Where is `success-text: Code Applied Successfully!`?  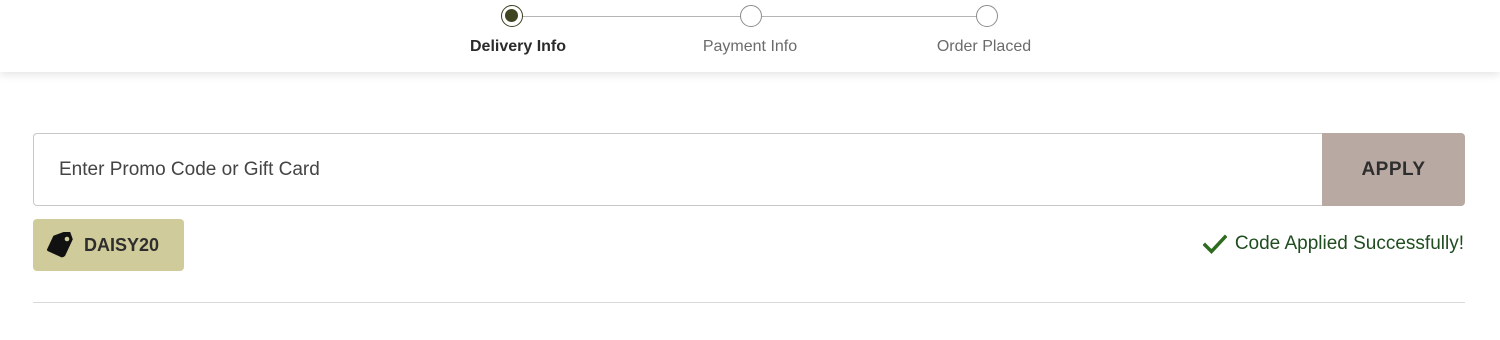 success-text: Code Applied Successfully! is located at coordinates (1349, 243).